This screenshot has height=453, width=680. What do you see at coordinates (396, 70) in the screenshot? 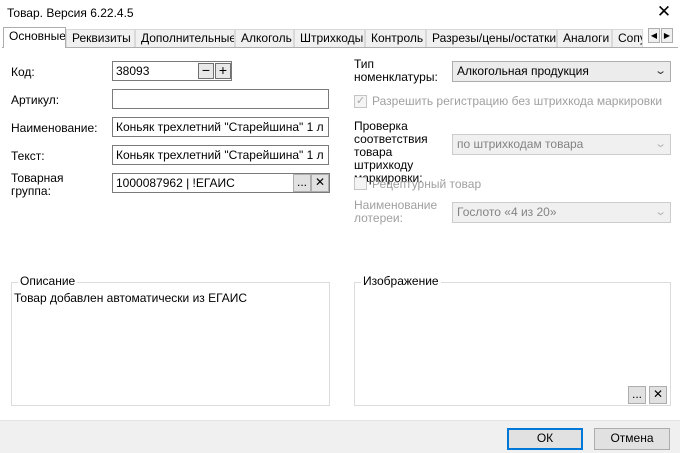
I see `nomenclature-type-label: Тип номенклатуры:` at bounding box center [396, 70].